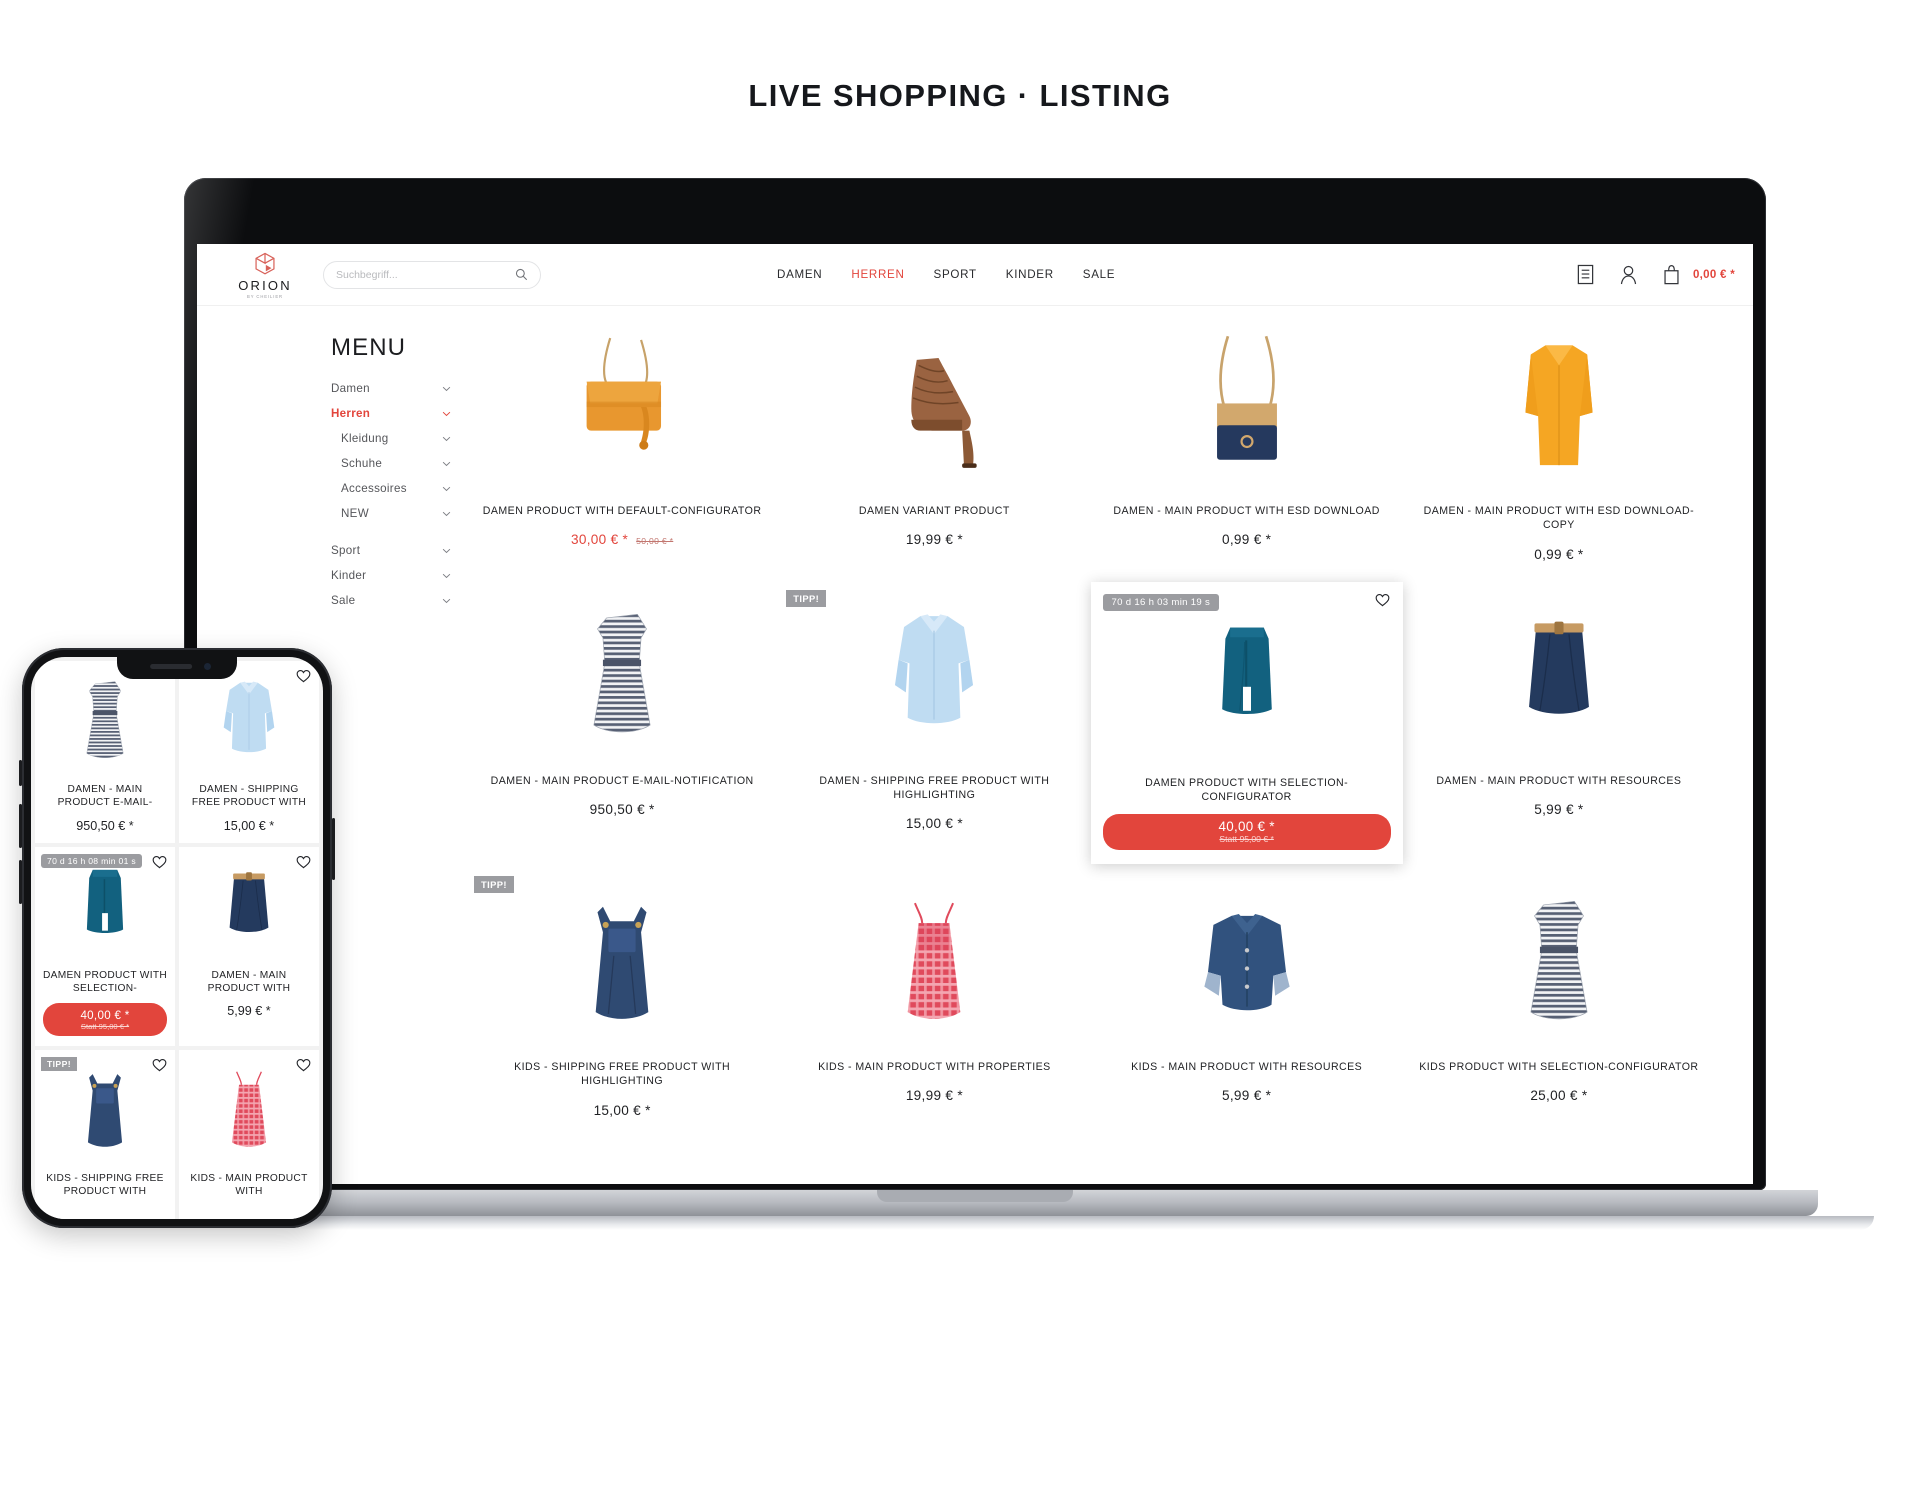  What do you see at coordinates (351, 413) in the screenshot?
I see `sidebar-item-label: Herren` at bounding box center [351, 413].